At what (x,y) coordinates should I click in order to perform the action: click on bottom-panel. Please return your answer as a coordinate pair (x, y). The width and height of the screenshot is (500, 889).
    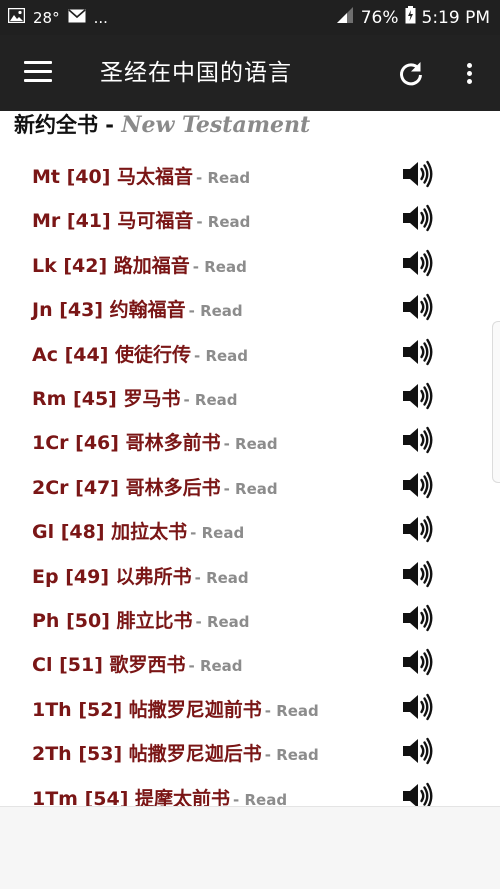
    Looking at the image, I should click on (250, 847).